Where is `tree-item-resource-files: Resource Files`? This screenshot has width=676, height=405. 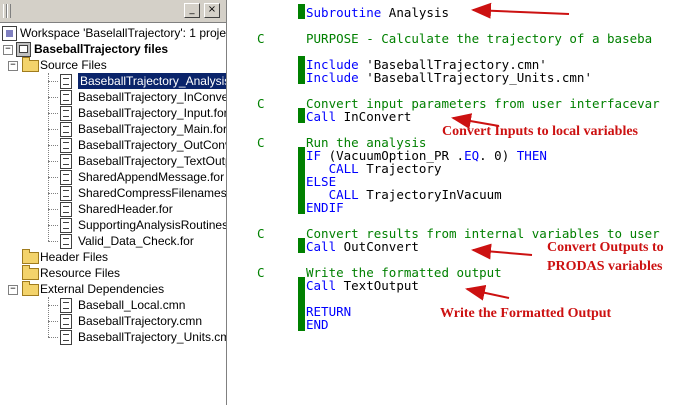 tree-item-resource-files: Resource Files is located at coordinates (113, 273).